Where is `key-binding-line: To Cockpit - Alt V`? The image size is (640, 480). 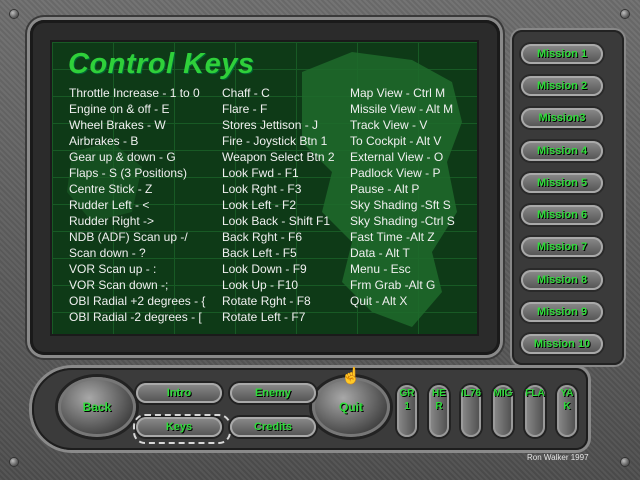
key-binding-line: To Cockpit - Alt V is located at coordinates (396, 141).